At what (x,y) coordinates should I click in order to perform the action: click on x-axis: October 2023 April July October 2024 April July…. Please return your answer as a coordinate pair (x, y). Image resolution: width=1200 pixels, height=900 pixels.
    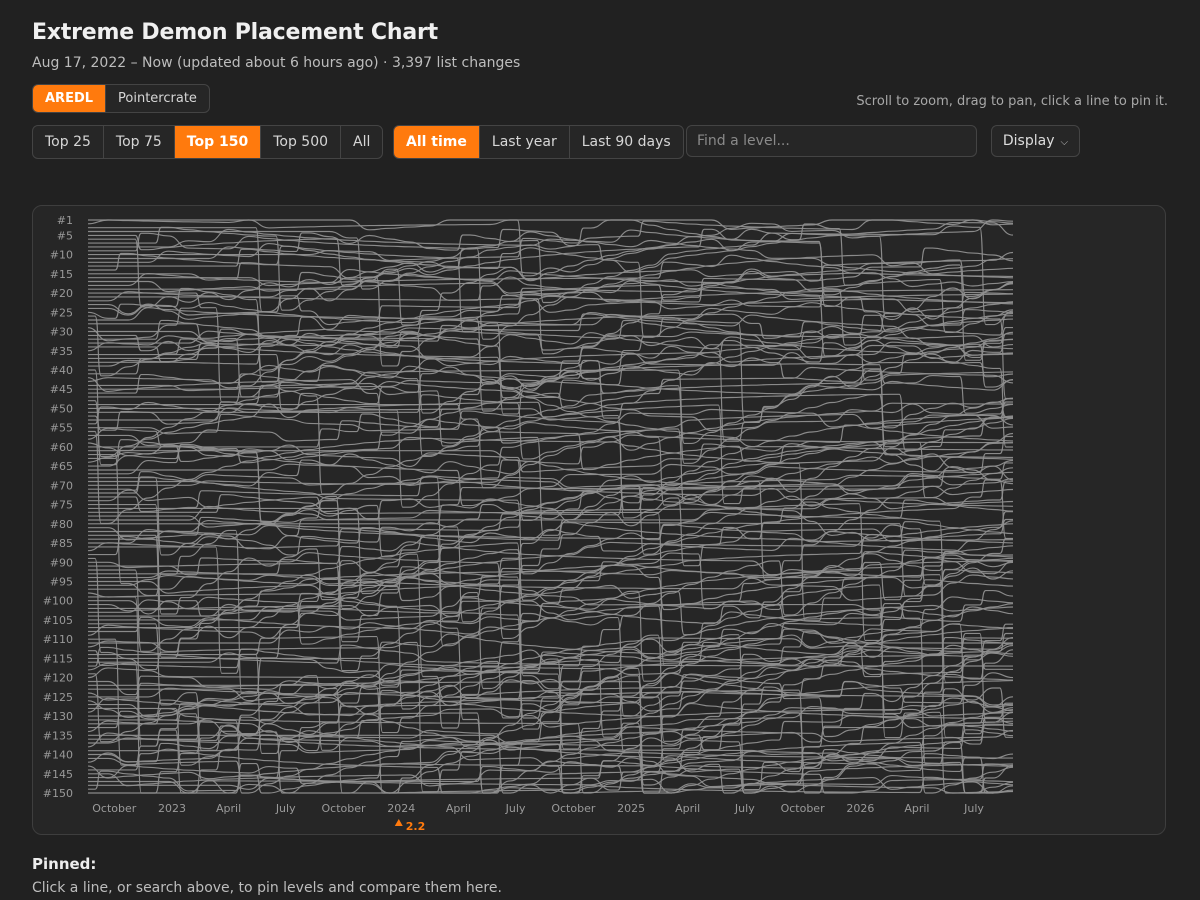
    Looking at the image, I should click on (538, 817).